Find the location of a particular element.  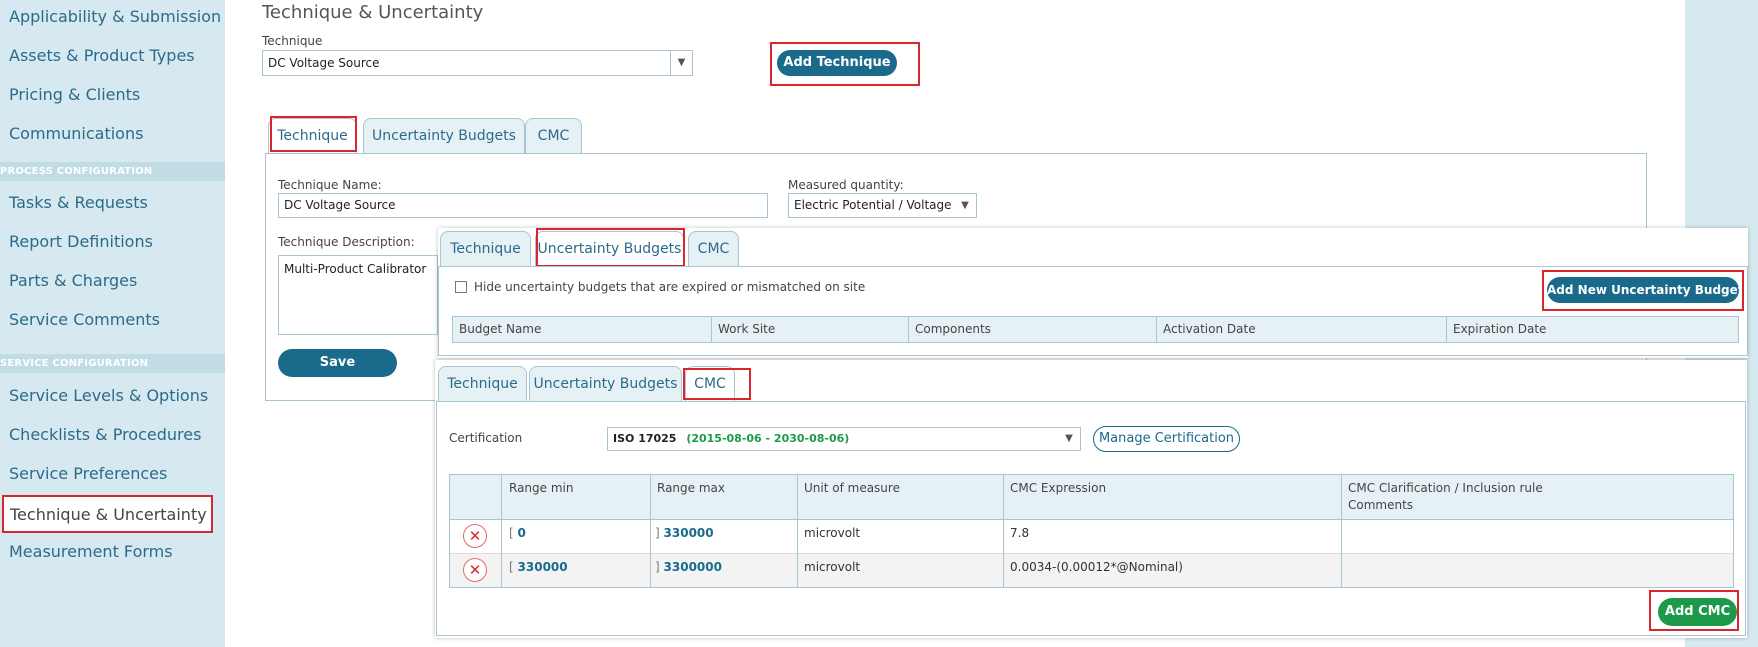

column-header-budget-name: Budget Name is located at coordinates (500, 329).